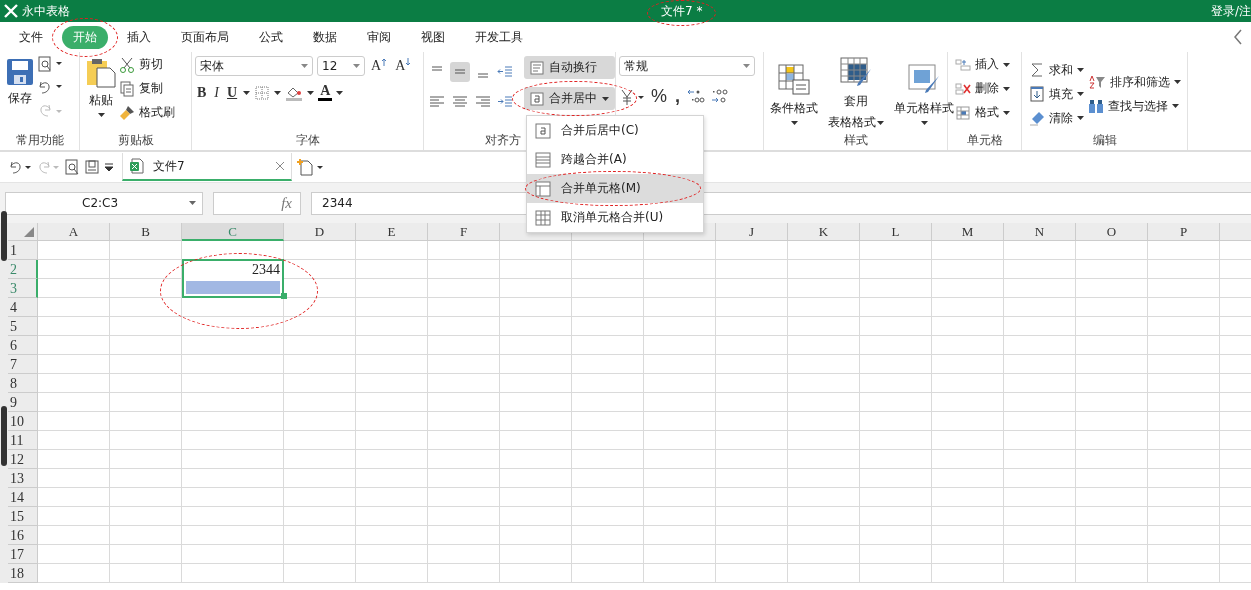 This screenshot has width=1251, height=590. I want to click on delete-cells-button: 删除, so click(986, 88).